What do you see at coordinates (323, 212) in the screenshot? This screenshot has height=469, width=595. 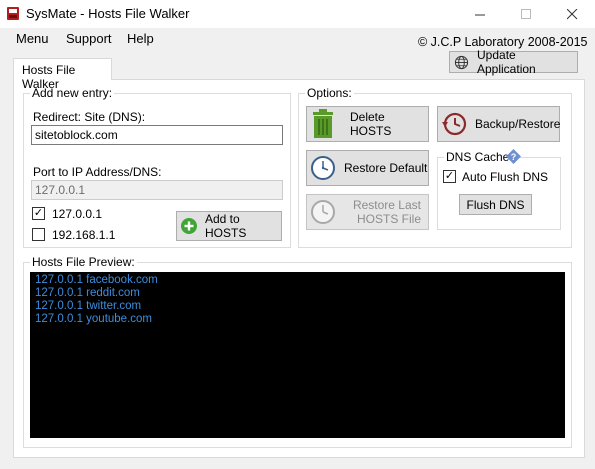 I see `clock-disabled-icon` at bounding box center [323, 212].